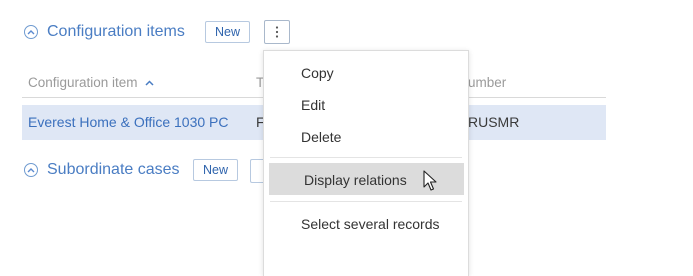 This screenshot has width=693, height=276. What do you see at coordinates (128, 122) in the screenshot?
I see `configuration-item-link: Everest Home & Office 1030 PC` at bounding box center [128, 122].